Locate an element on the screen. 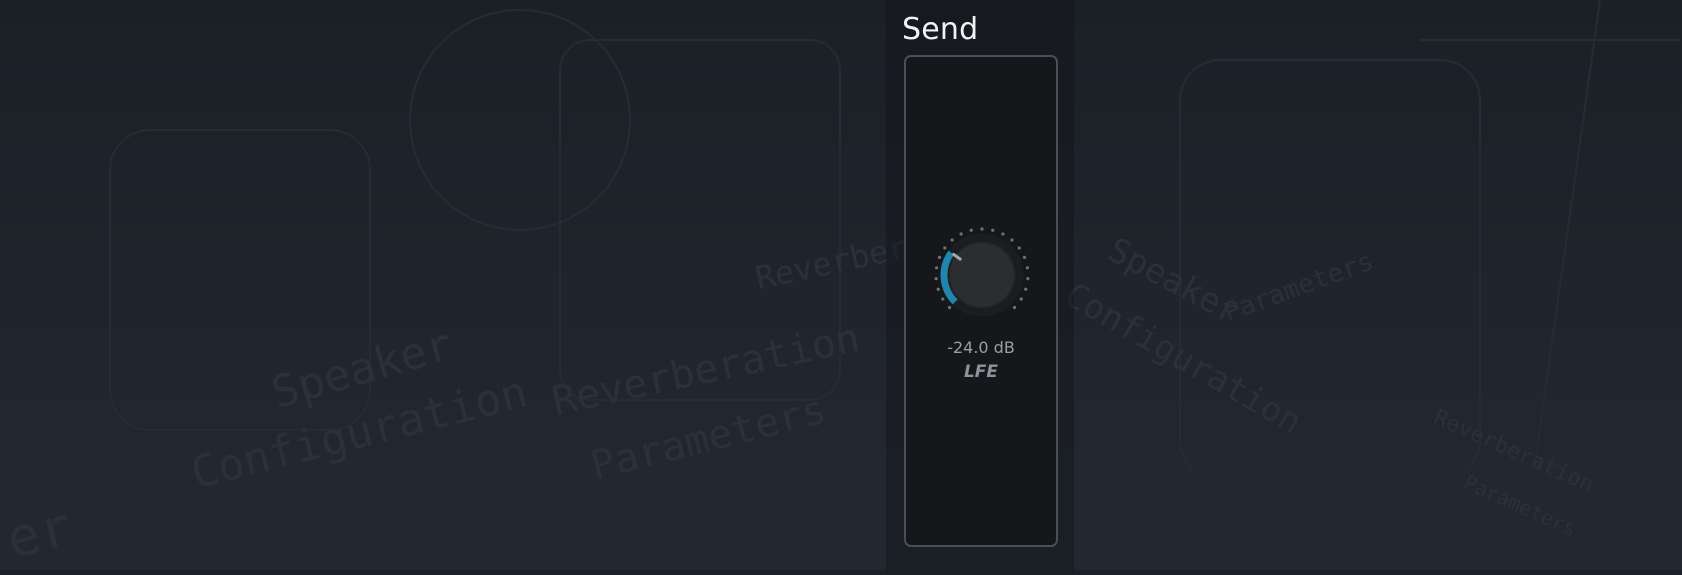  lfe-send-knob is located at coordinates (980, 275).